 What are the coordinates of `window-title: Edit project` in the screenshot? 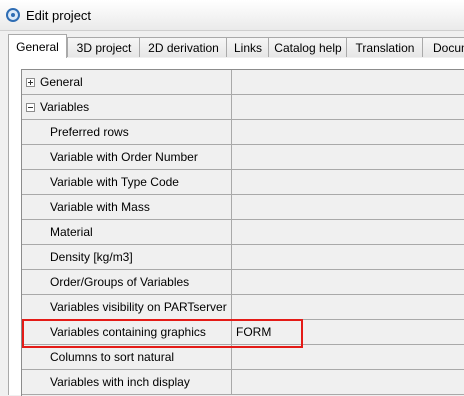 It's located at (59, 15).